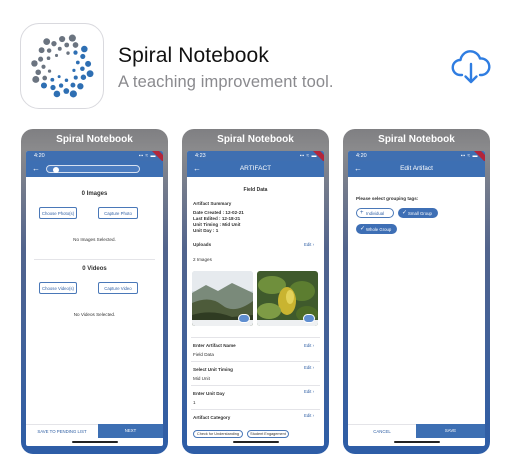 This screenshot has height=466, width=512. I want to click on save-button: SAVE, so click(450, 431).